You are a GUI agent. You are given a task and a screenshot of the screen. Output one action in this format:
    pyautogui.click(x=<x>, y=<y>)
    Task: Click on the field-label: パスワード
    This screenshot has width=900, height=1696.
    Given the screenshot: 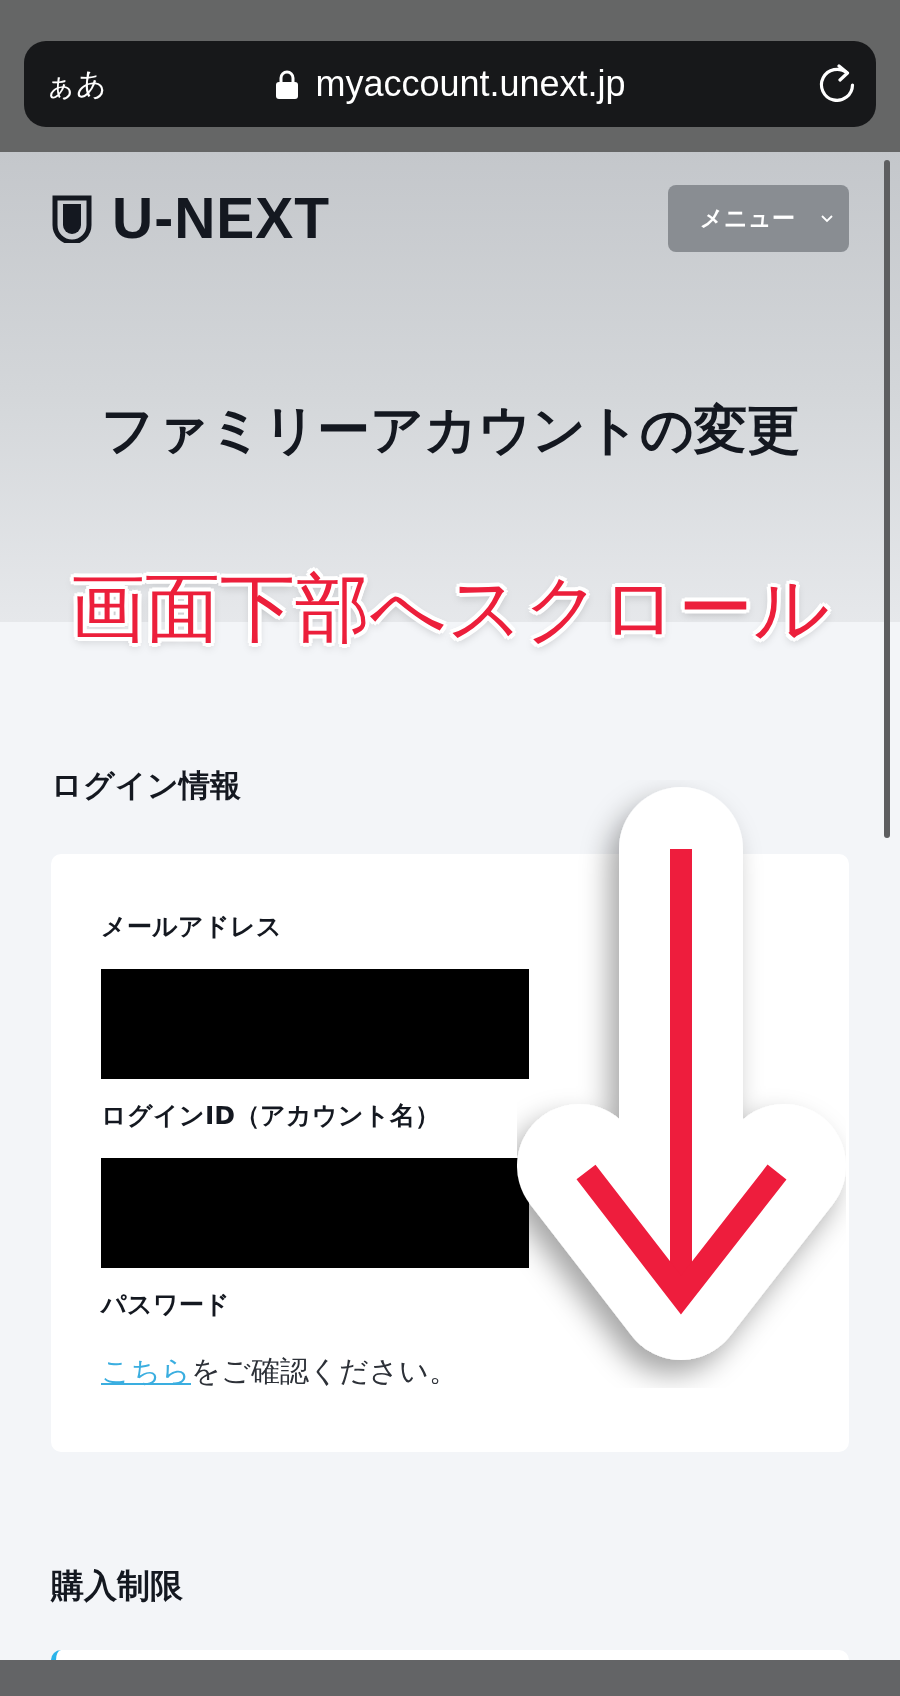 What is the action you would take?
    pyautogui.click(x=166, y=1305)
    